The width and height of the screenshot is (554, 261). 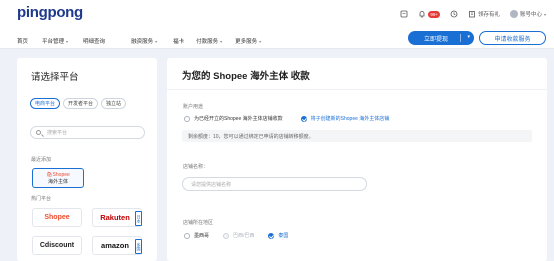 I want to click on apply-service-button: 申请收款服务, so click(x=512, y=38).